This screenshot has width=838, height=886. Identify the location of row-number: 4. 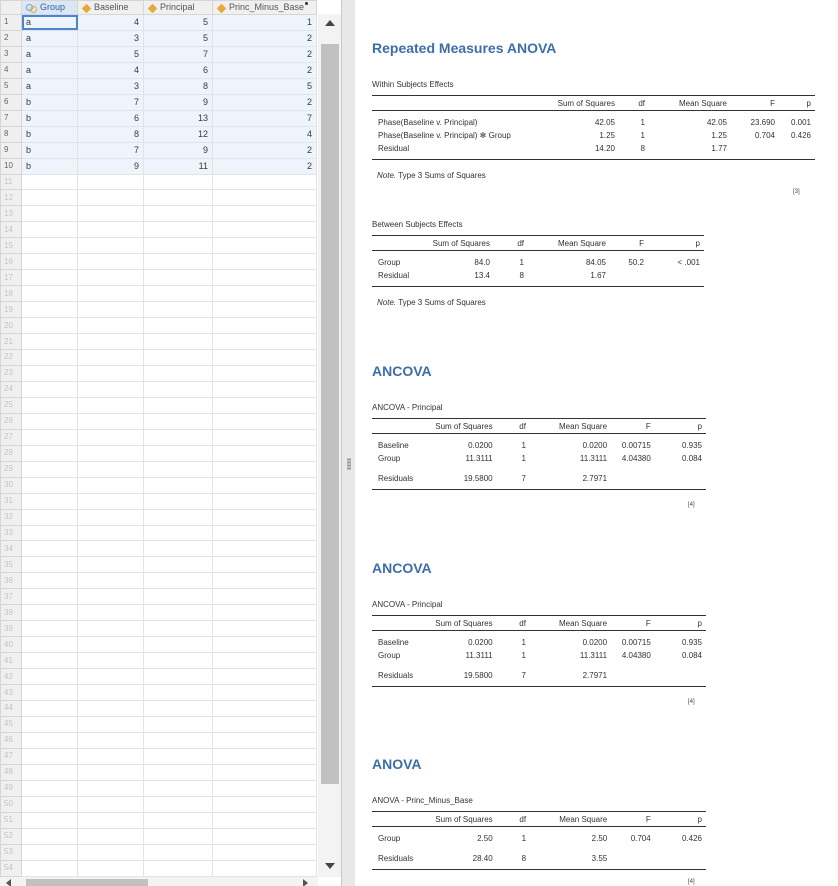
(11, 70).